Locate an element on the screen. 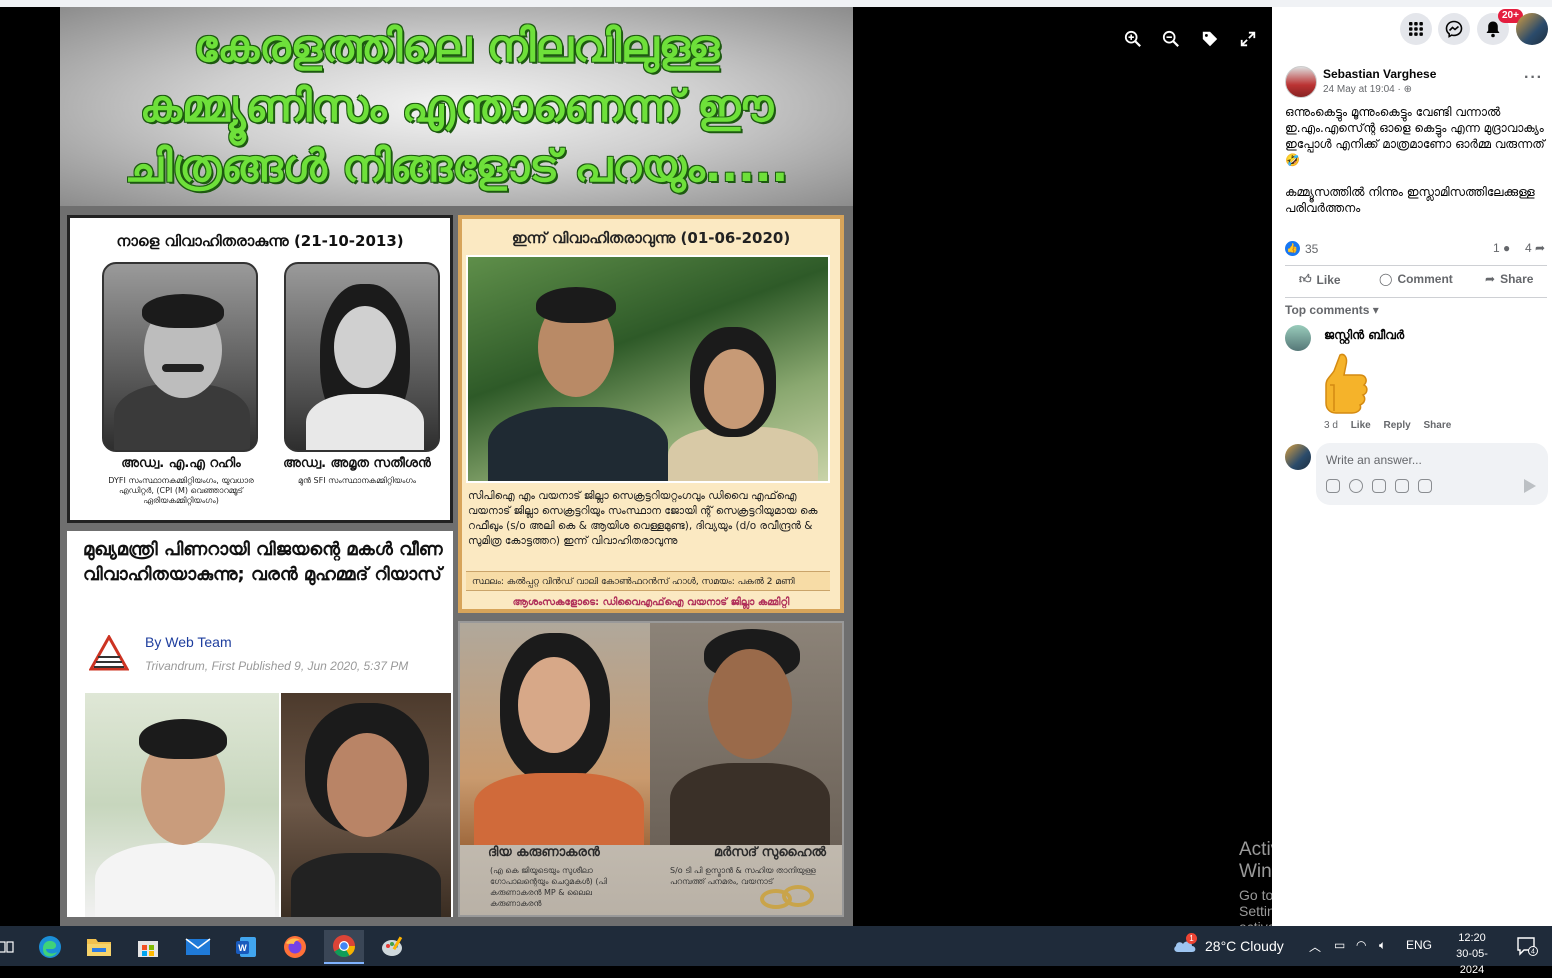 The image size is (1552, 978). sticker-icon is located at coordinates (1425, 486).